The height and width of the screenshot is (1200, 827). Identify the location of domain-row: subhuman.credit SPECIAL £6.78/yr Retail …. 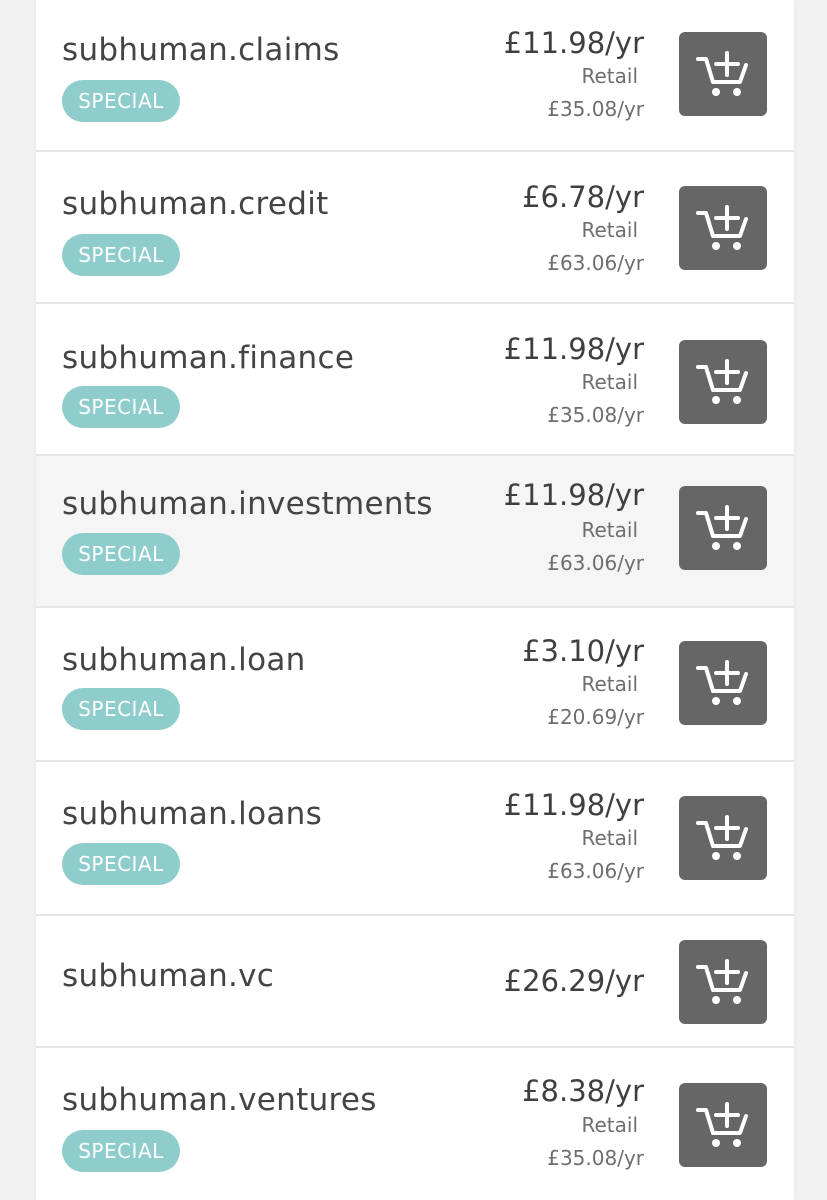
(415, 228).